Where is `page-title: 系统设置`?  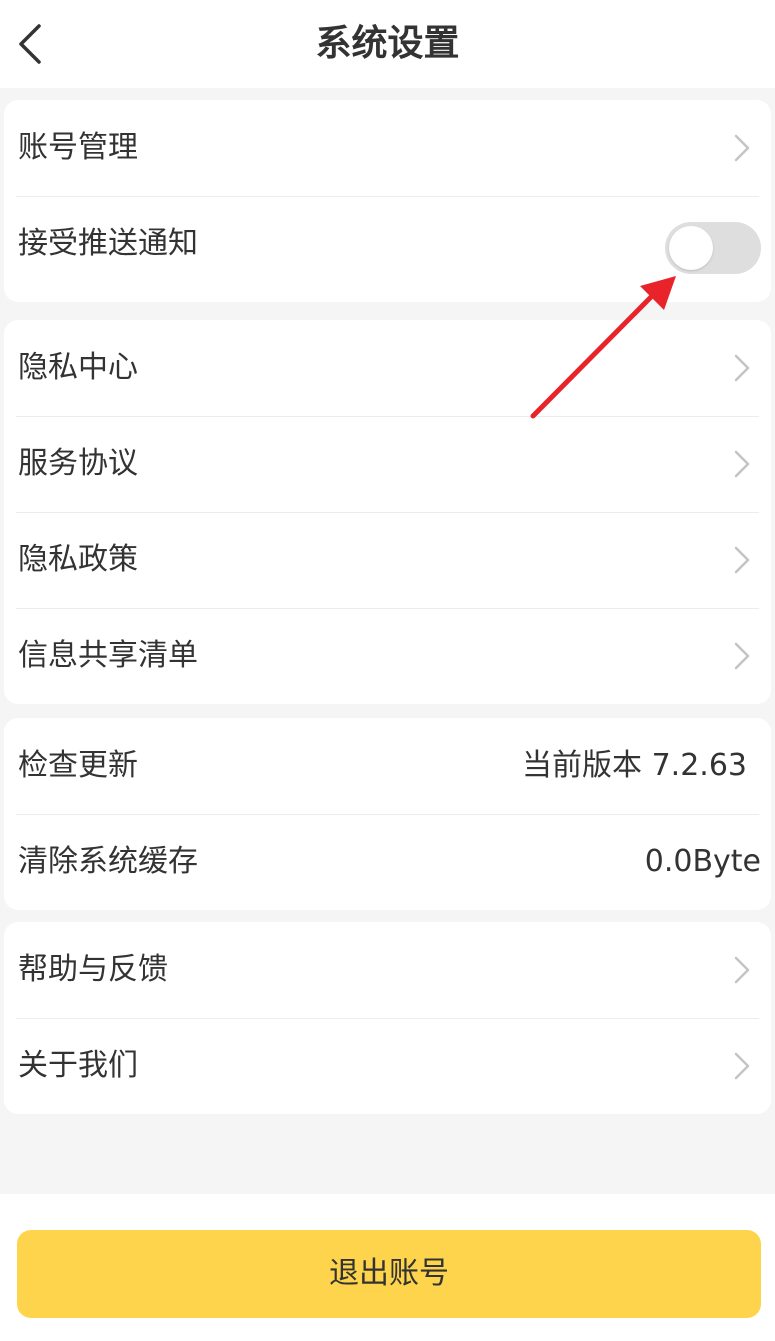
page-title: 系统设置 is located at coordinates (387, 43).